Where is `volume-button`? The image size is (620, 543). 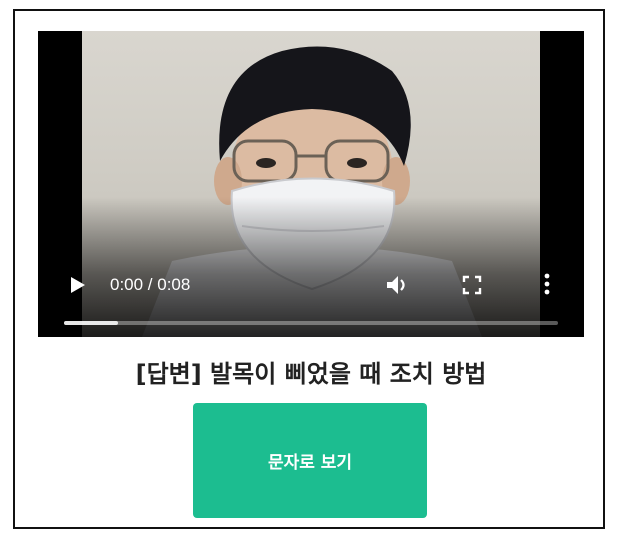 volume-button is located at coordinates (398, 285).